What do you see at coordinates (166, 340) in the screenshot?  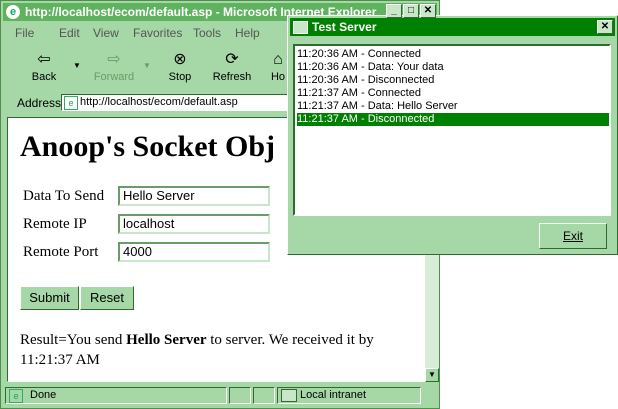 I see `result-bold: Hello Server` at bounding box center [166, 340].